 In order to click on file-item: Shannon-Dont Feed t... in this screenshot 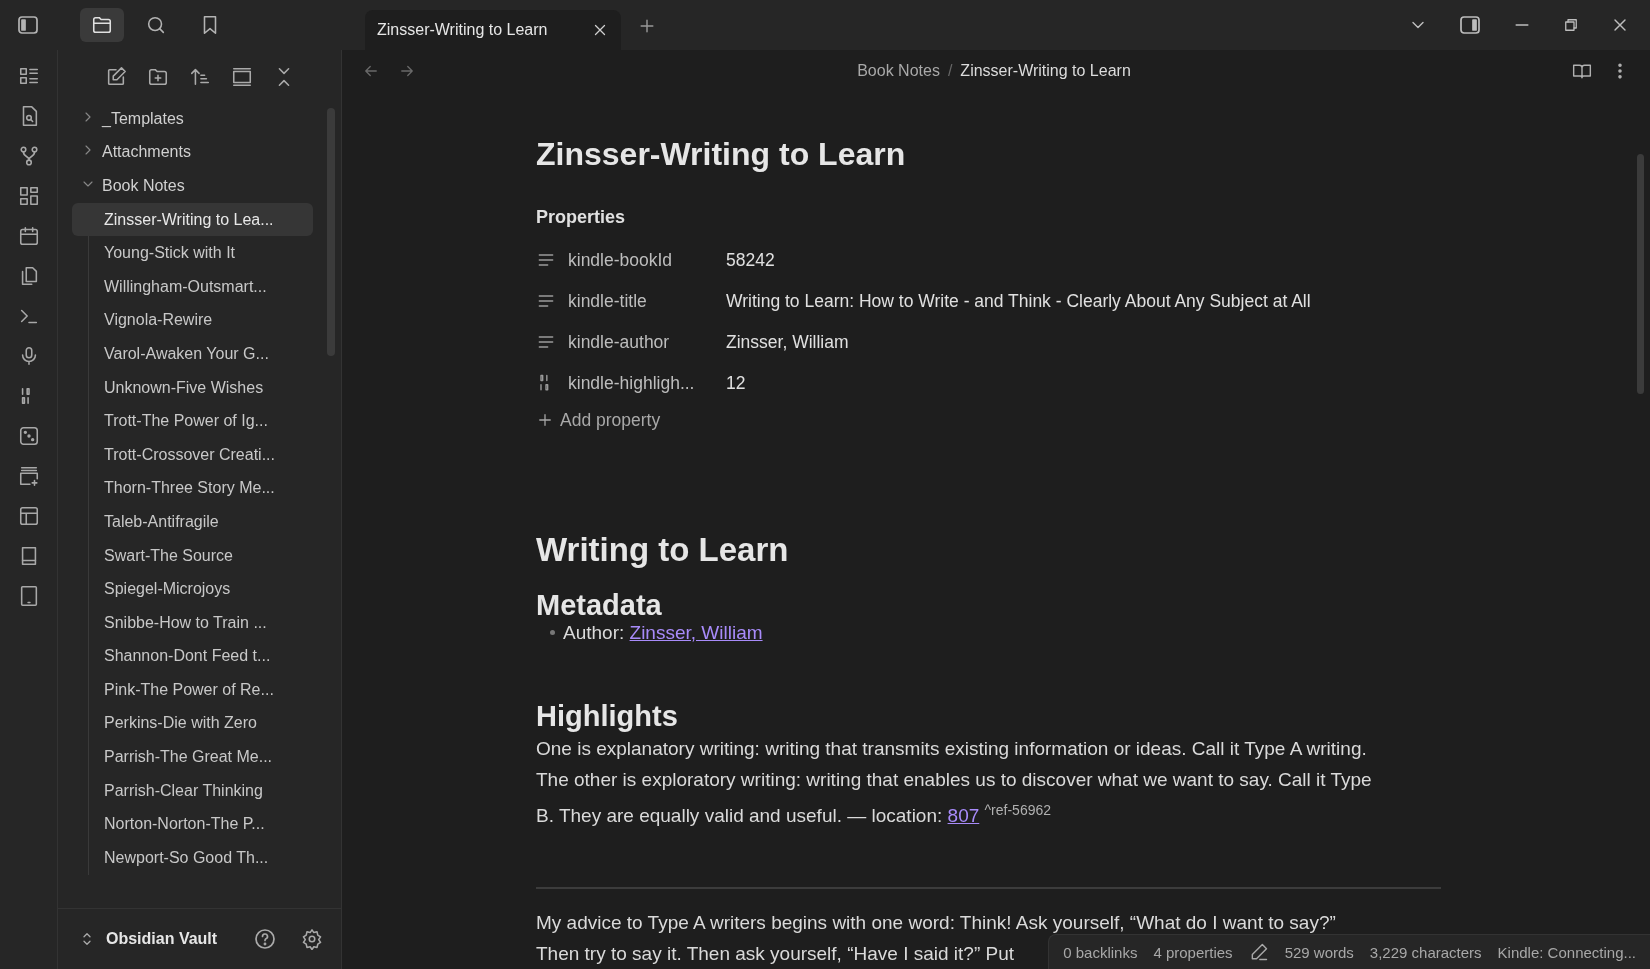, I will do `click(192, 656)`.